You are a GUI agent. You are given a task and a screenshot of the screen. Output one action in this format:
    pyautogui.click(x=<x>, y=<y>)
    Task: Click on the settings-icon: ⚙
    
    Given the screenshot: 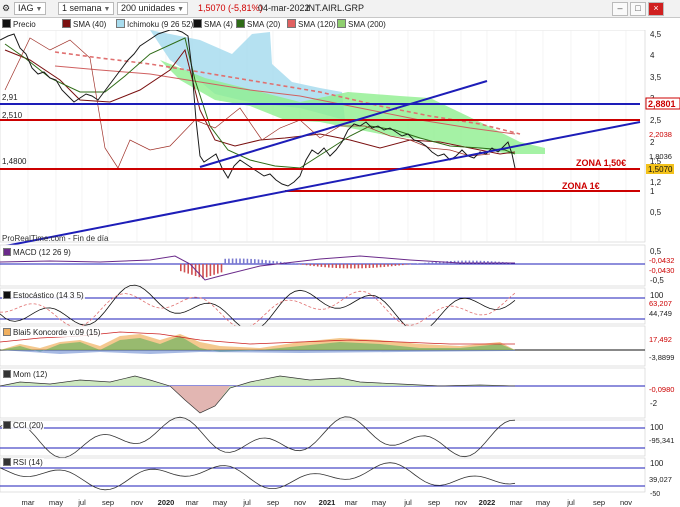 What is the action you would take?
    pyautogui.click(x=6, y=8)
    